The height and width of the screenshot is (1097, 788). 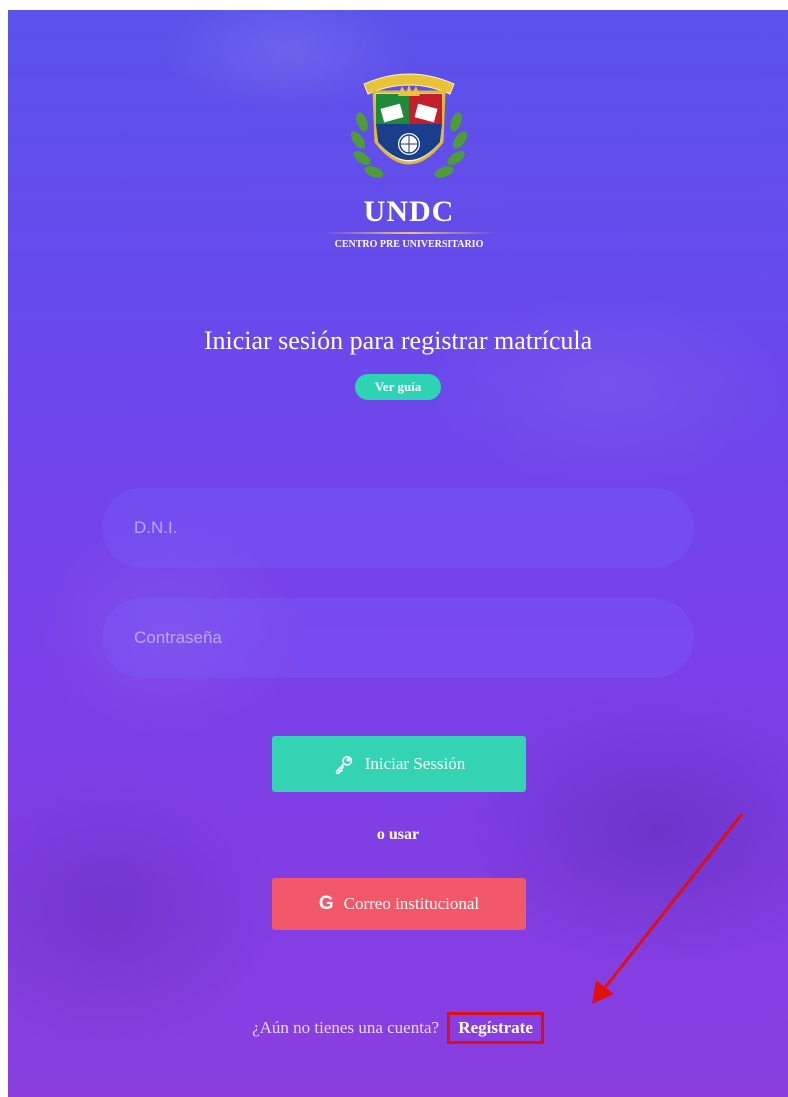 What do you see at coordinates (404, 528) in the screenshot?
I see `dni-input` at bounding box center [404, 528].